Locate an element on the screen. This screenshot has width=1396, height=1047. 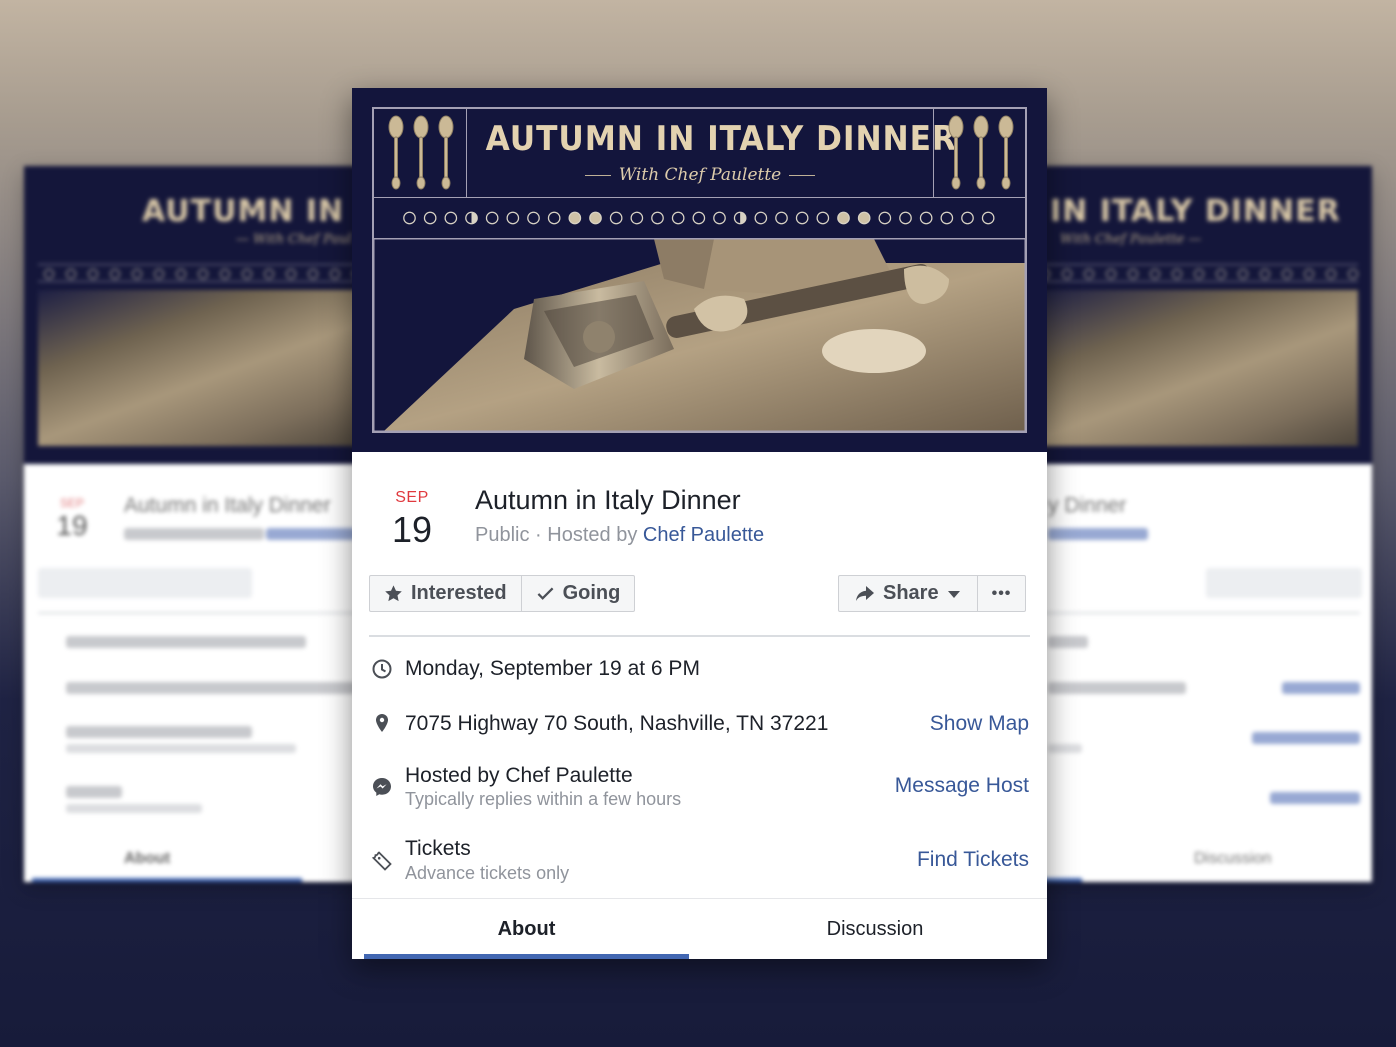
banner-subtitle-wrap: With Chef Paulette is located at coordinates (700, 175).